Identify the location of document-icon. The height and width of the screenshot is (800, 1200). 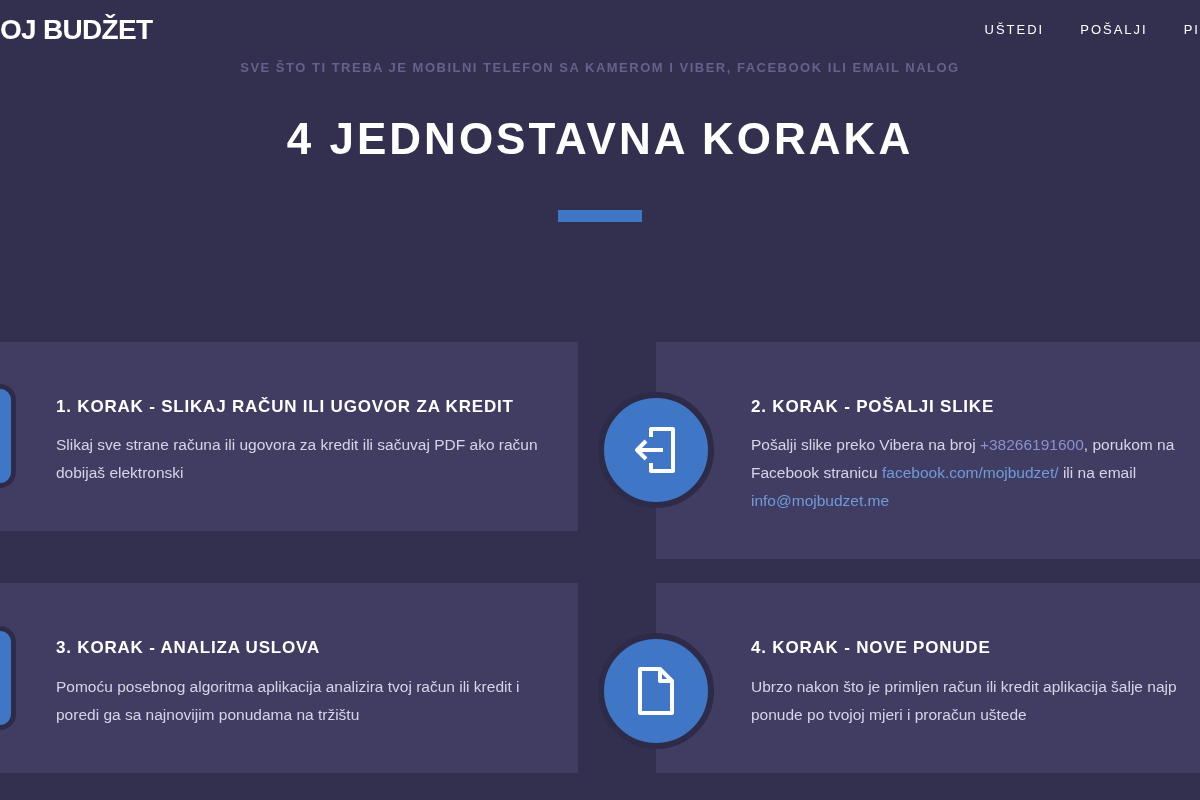
(656, 691).